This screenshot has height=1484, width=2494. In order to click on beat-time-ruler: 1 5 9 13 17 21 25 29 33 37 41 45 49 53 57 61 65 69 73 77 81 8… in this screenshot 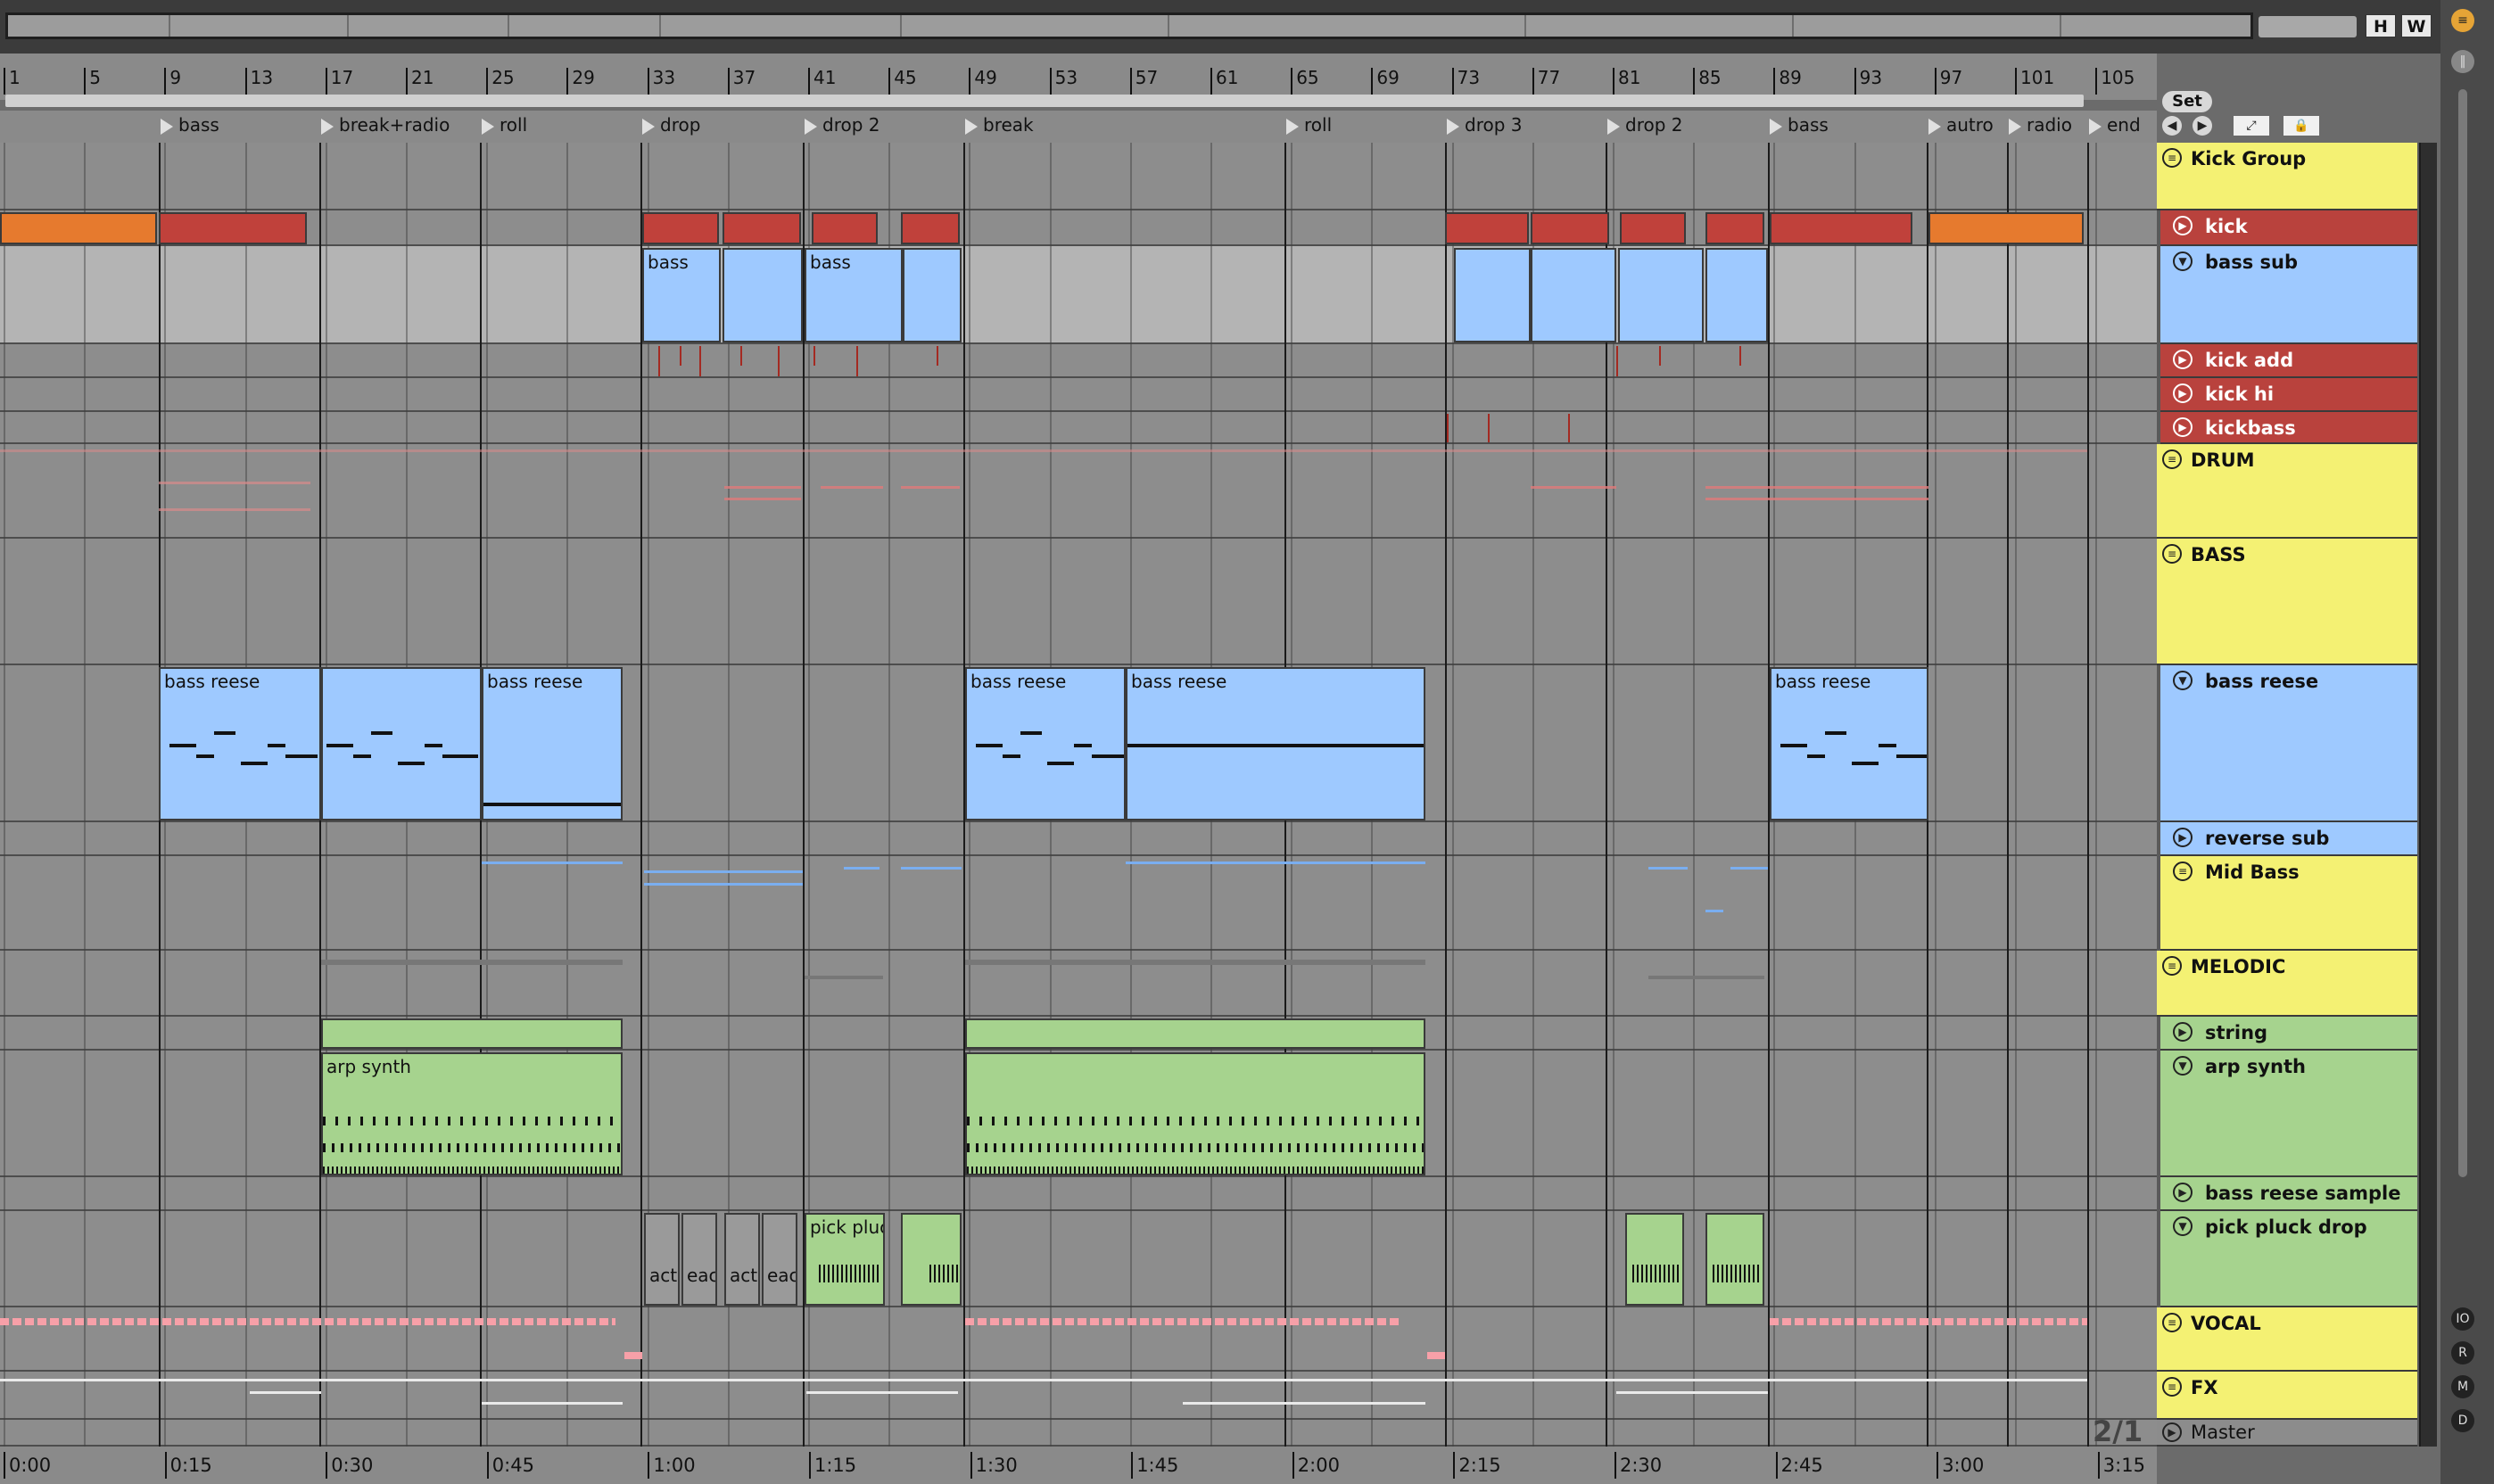, I will do `click(1078, 77)`.